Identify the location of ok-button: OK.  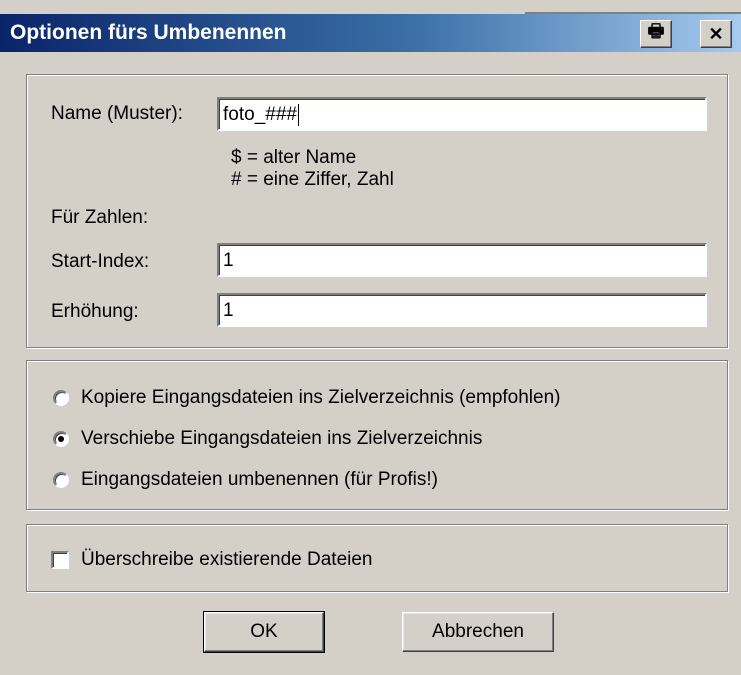
(264, 632).